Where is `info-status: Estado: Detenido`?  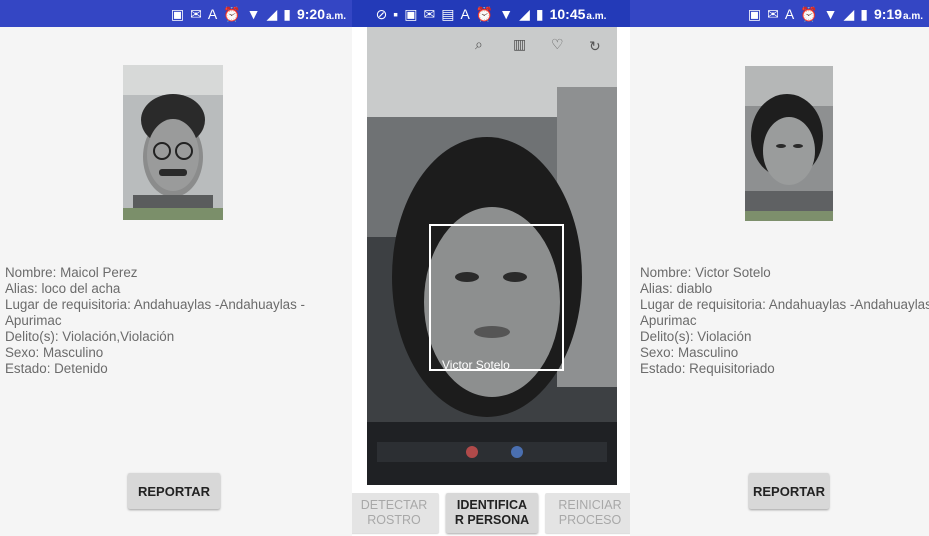
info-status: Estado: Detenido is located at coordinates (56, 368).